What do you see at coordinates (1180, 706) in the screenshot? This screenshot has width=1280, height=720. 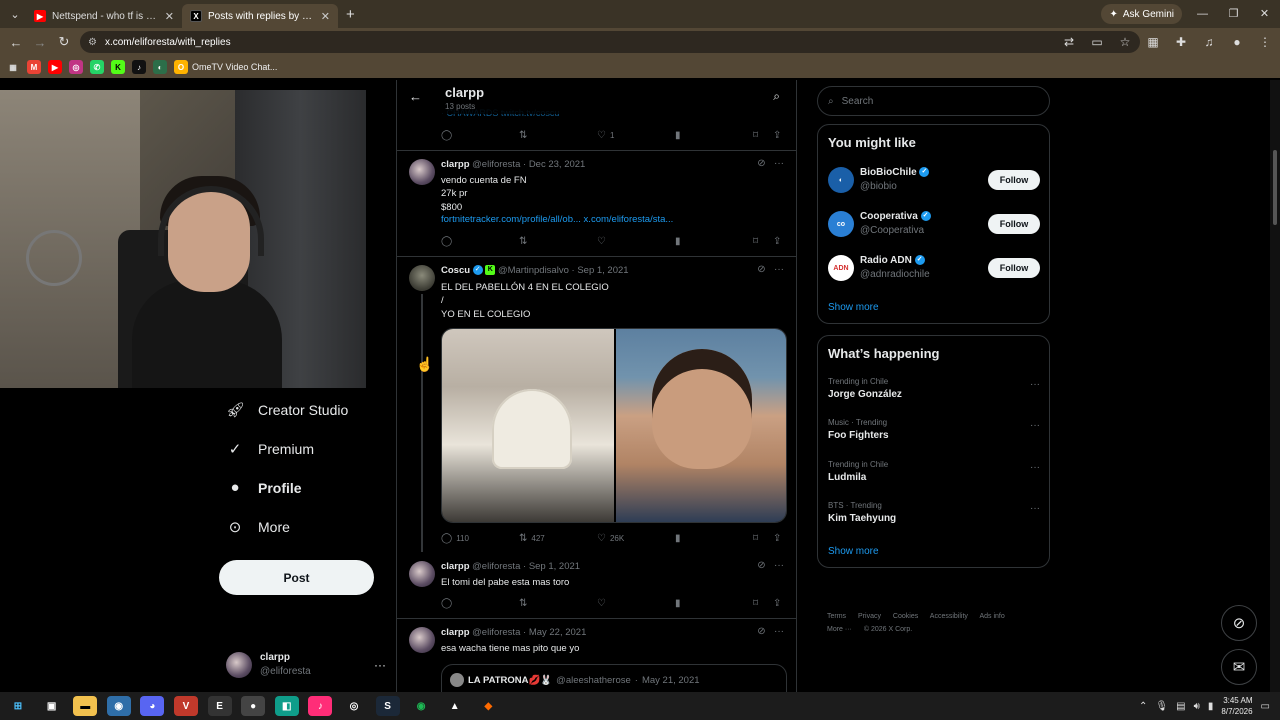 I see `network-icon: ▤` at bounding box center [1180, 706].